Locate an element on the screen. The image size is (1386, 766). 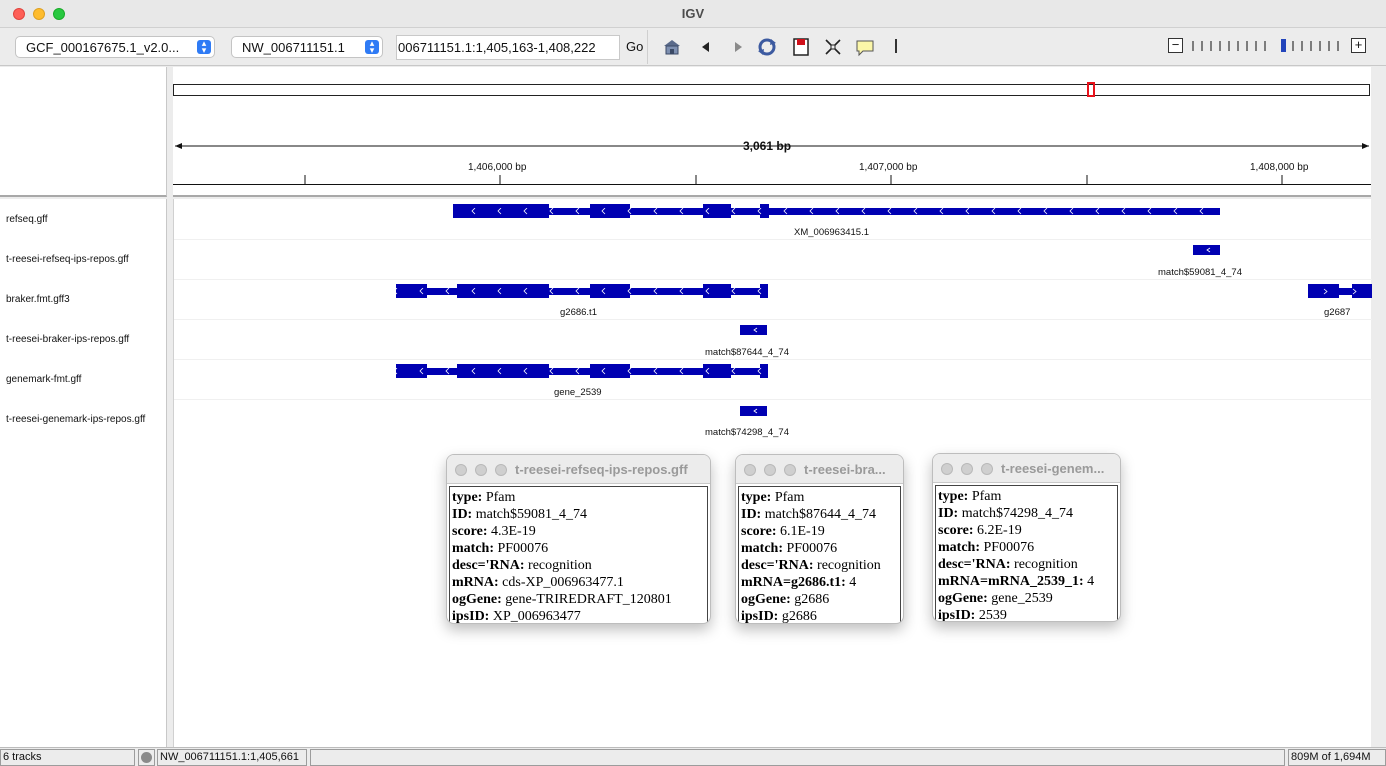
track-name-genemark-ips: t-reesei-genemark-ips-repos.gff is located at coordinates (75, 419).